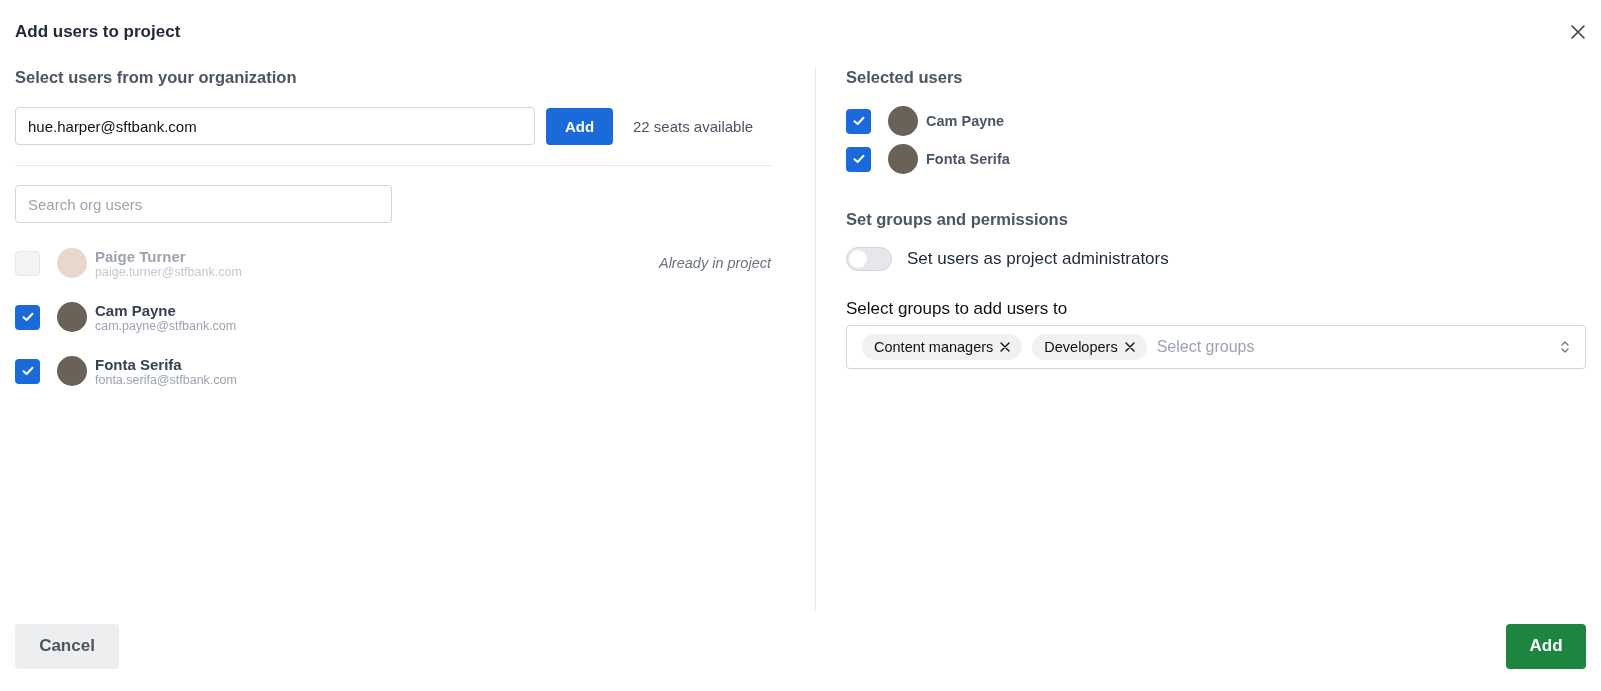  I want to click on close-icon, so click(1578, 31).